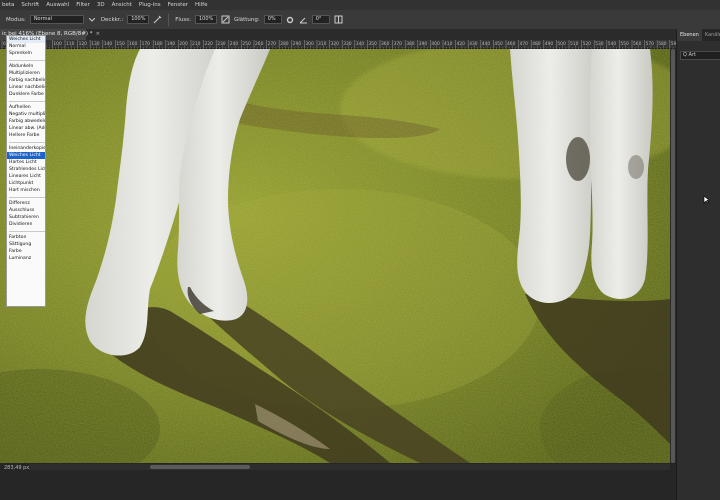 The width and height of the screenshot is (720, 500). I want to click on smoothing-field: 0%, so click(272, 19).